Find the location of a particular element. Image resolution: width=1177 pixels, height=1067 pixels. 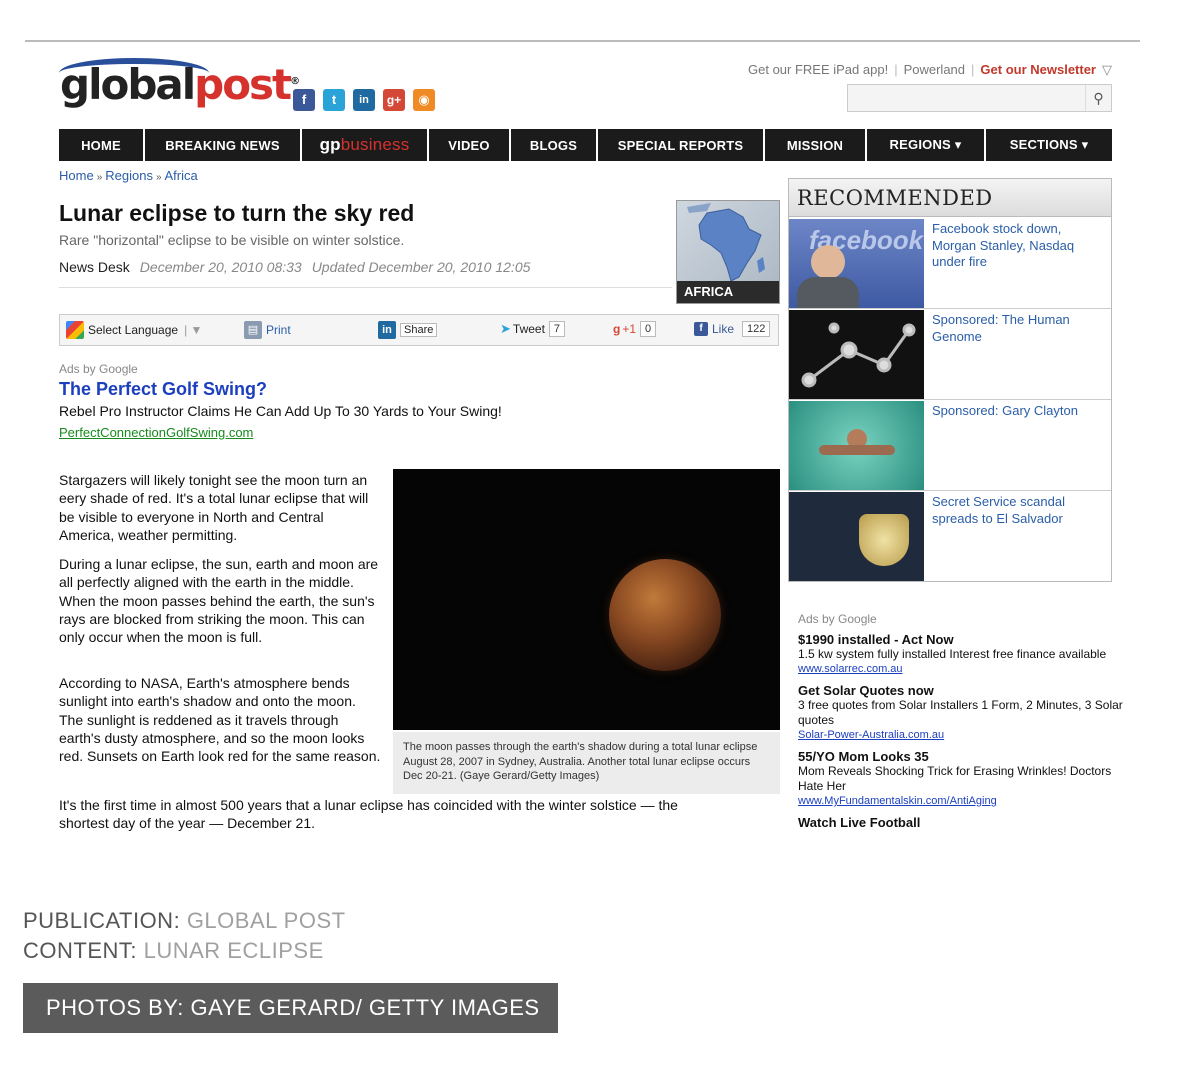

newsletter-link: Get our Newsletter is located at coordinates (1038, 69).